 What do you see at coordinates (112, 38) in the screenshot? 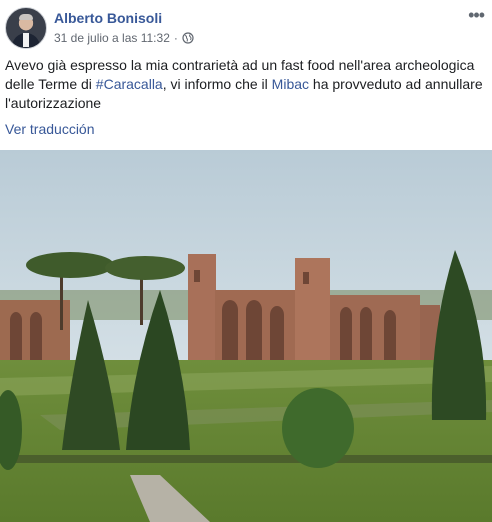
I see `post-timestamp: 31 de julio a las 11:32` at bounding box center [112, 38].